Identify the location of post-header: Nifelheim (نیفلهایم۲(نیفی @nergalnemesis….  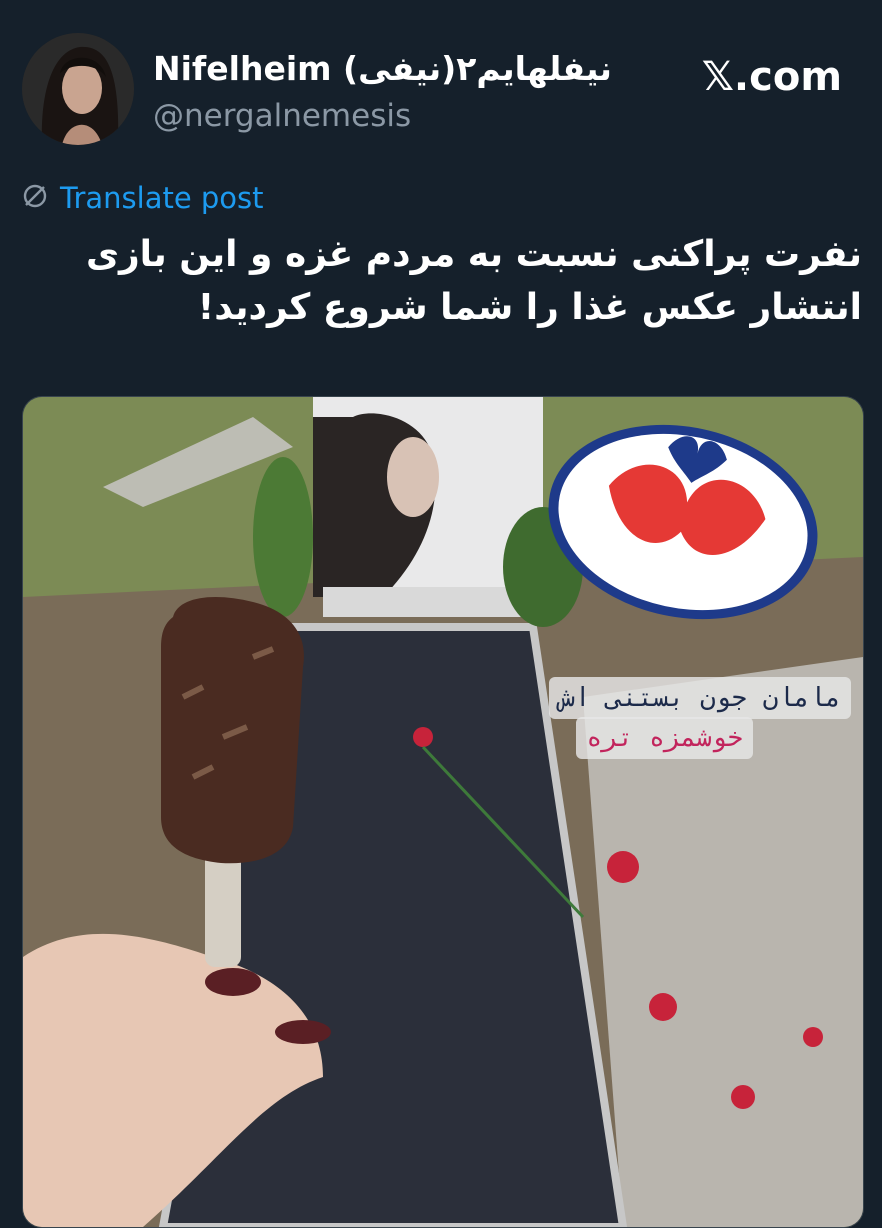
(441, 90).